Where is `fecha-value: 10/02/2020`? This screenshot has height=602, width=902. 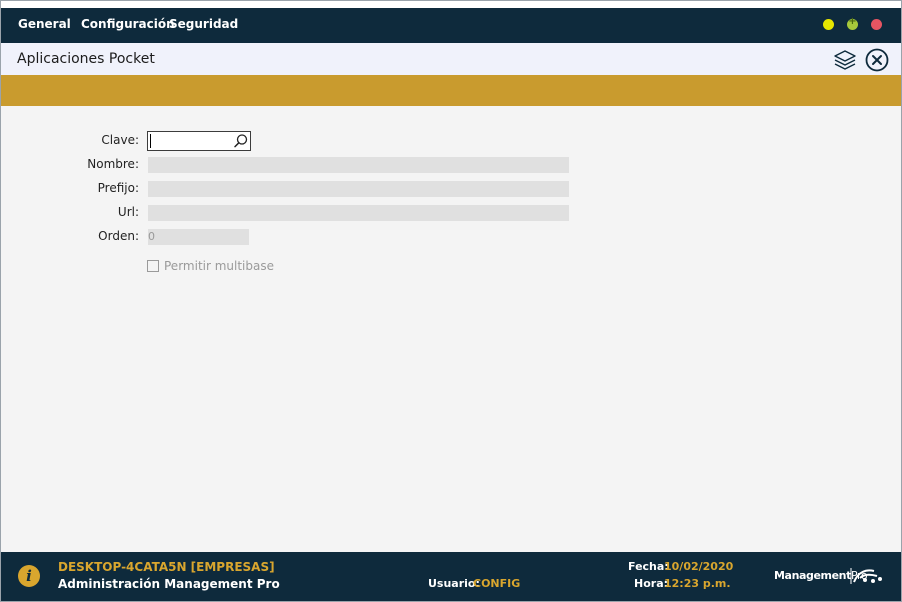
fecha-value: 10/02/2020 is located at coordinates (699, 566).